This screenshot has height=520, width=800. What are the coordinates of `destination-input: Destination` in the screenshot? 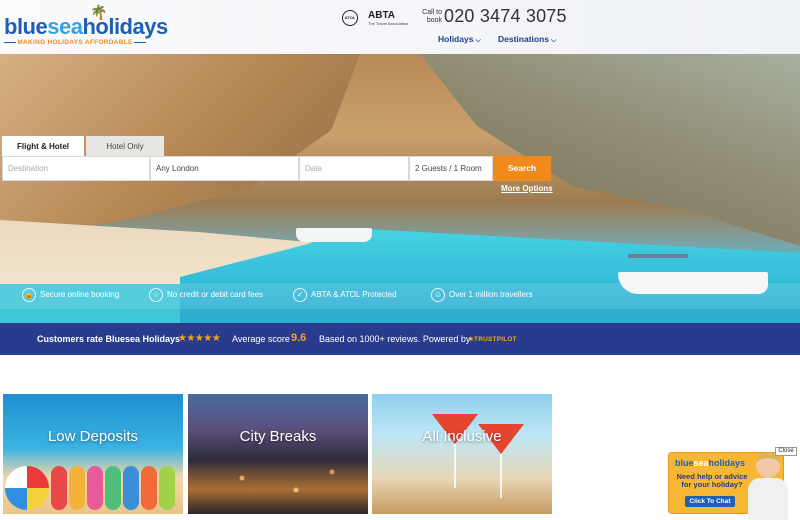 It's located at (76, 168).